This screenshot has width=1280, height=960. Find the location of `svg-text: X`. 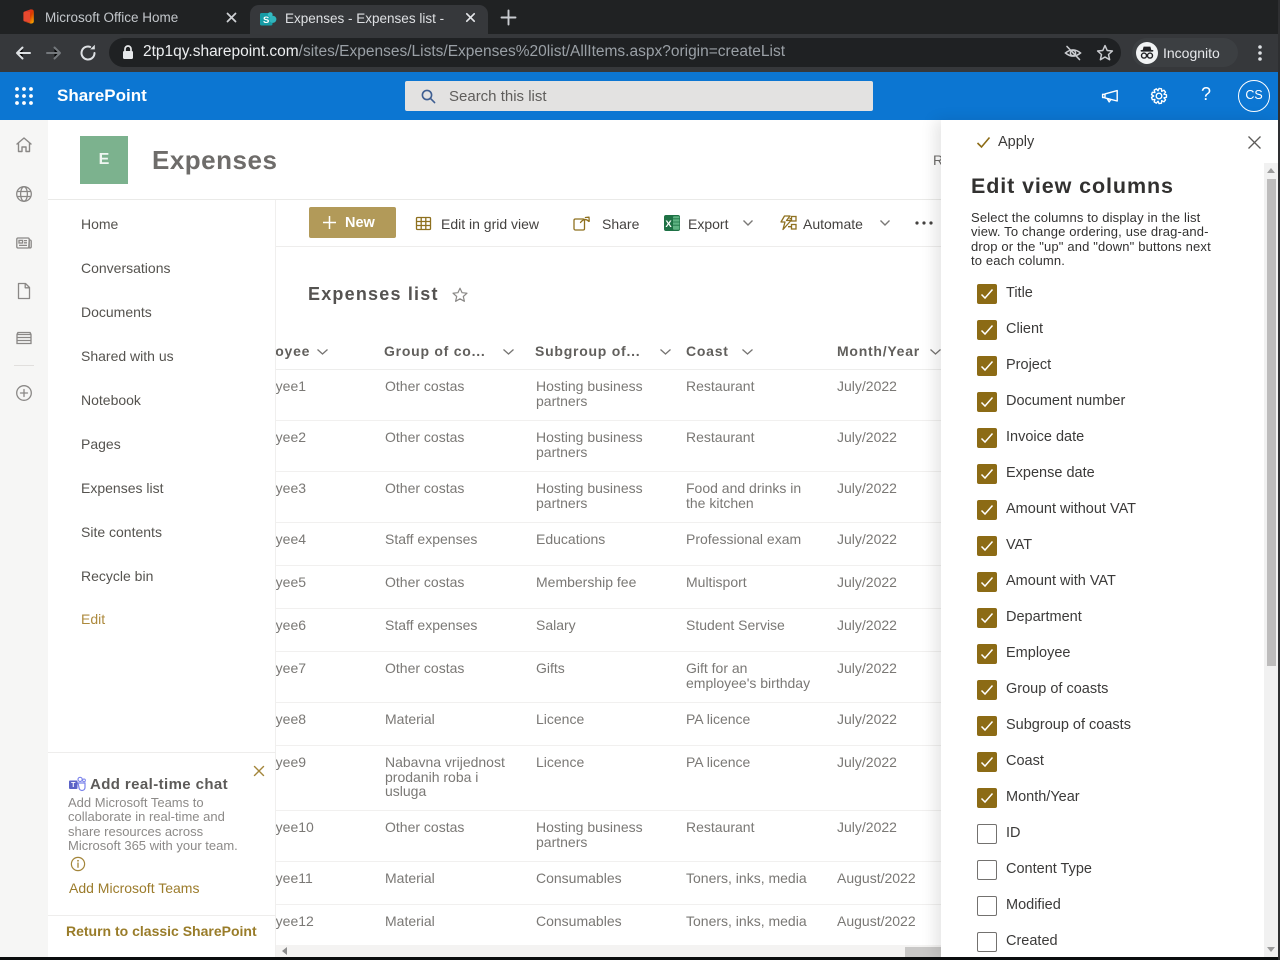

svg-text: X is located at coordinates (668, 224).